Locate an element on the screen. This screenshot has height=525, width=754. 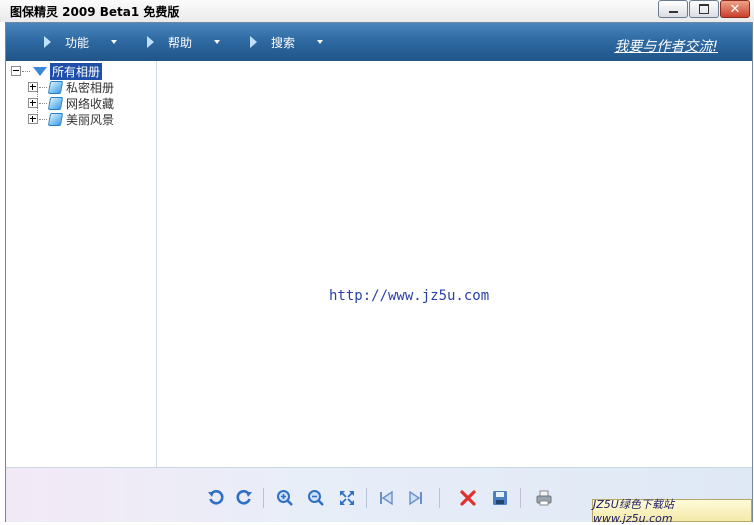
tree-item-label: 网络收藏 is located at coordinates (90, 103).